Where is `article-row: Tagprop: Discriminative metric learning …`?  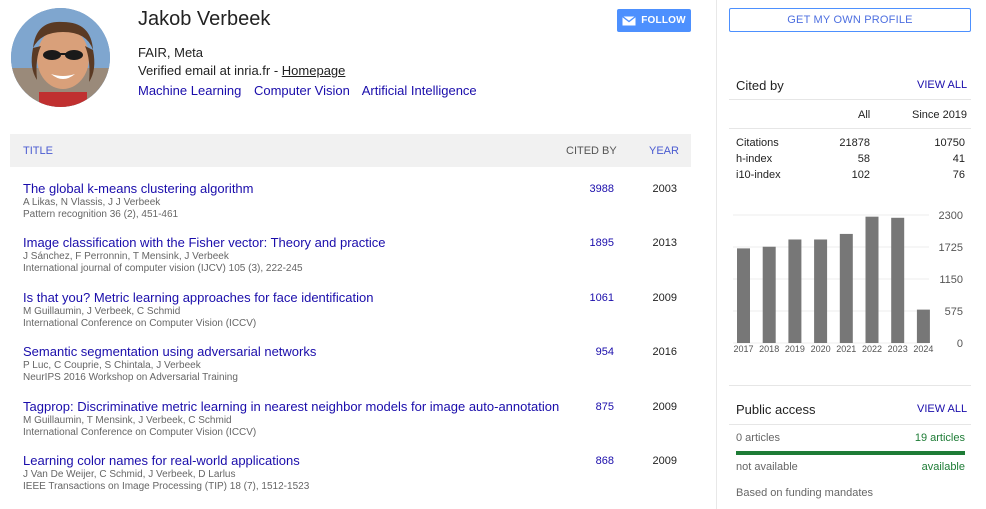 article-row: Tagprop: Discriminative metric learning … is located at coordinates (350, 426).